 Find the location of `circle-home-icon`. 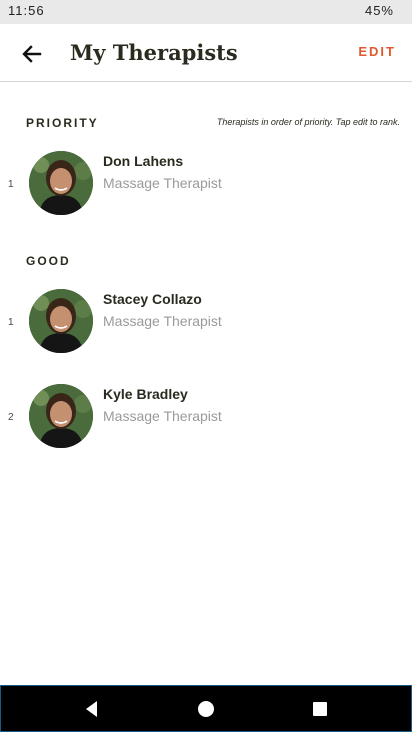

circle-home-icon is located at coordinates (206, 709).